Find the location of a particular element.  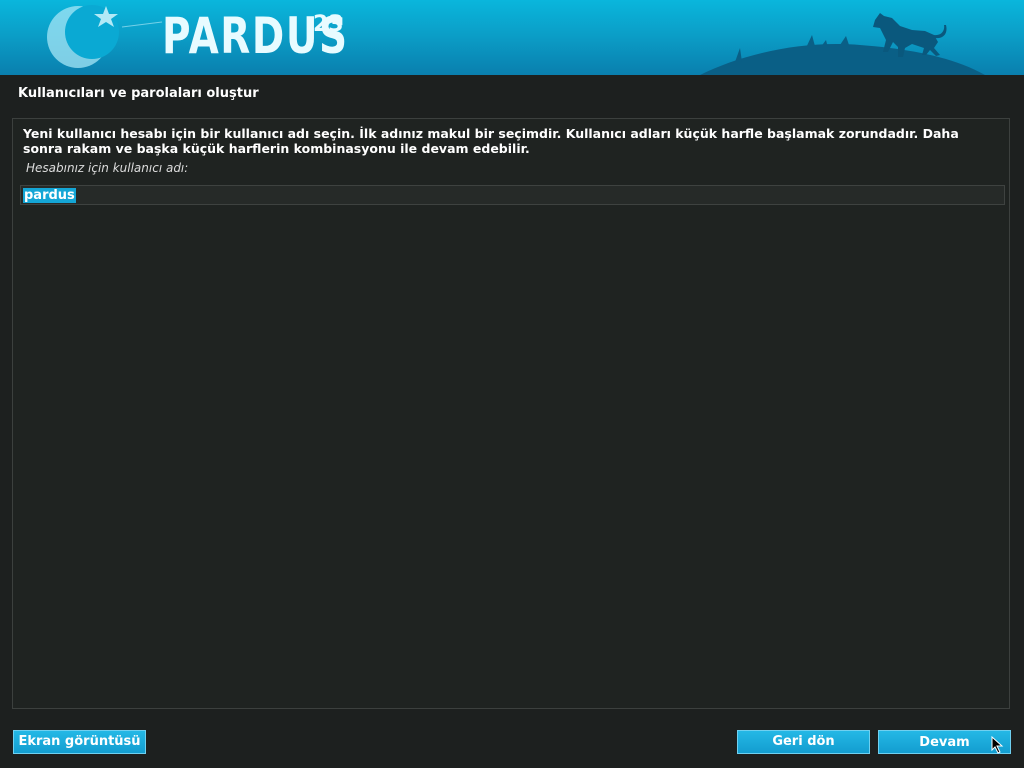

panther-silhouette is located at coordinates (910, 35).